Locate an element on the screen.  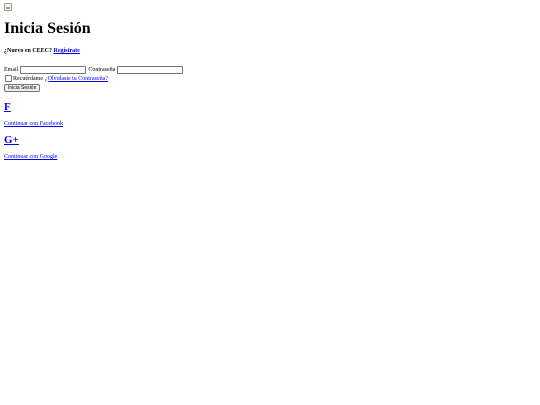
forgot-password-link: ¿Olvidaste tu Contraseña? is located at coordinates (76, 79).